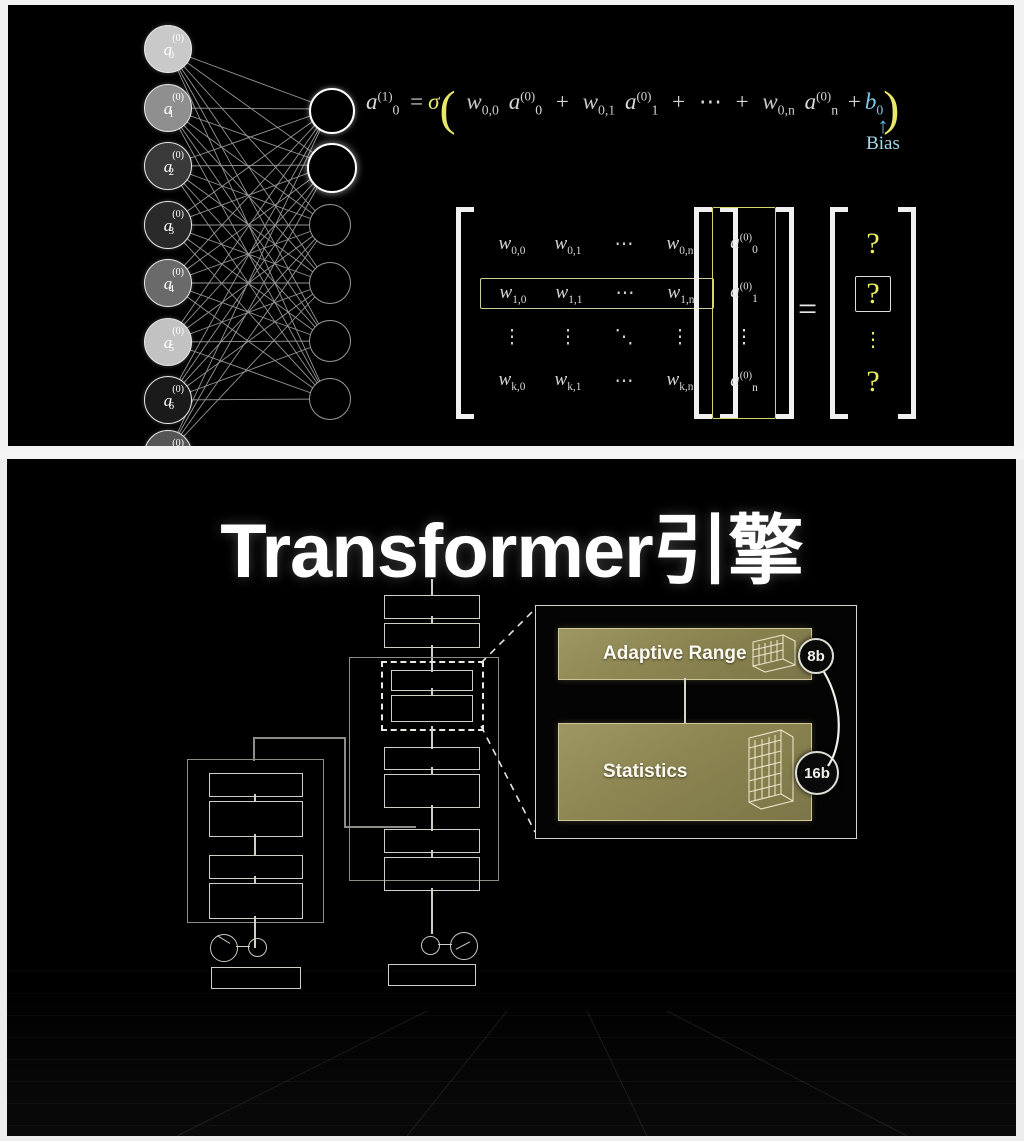  Describe the element at coordinates (512, 454) in the screenshot. I see `panel-divider` at that location.